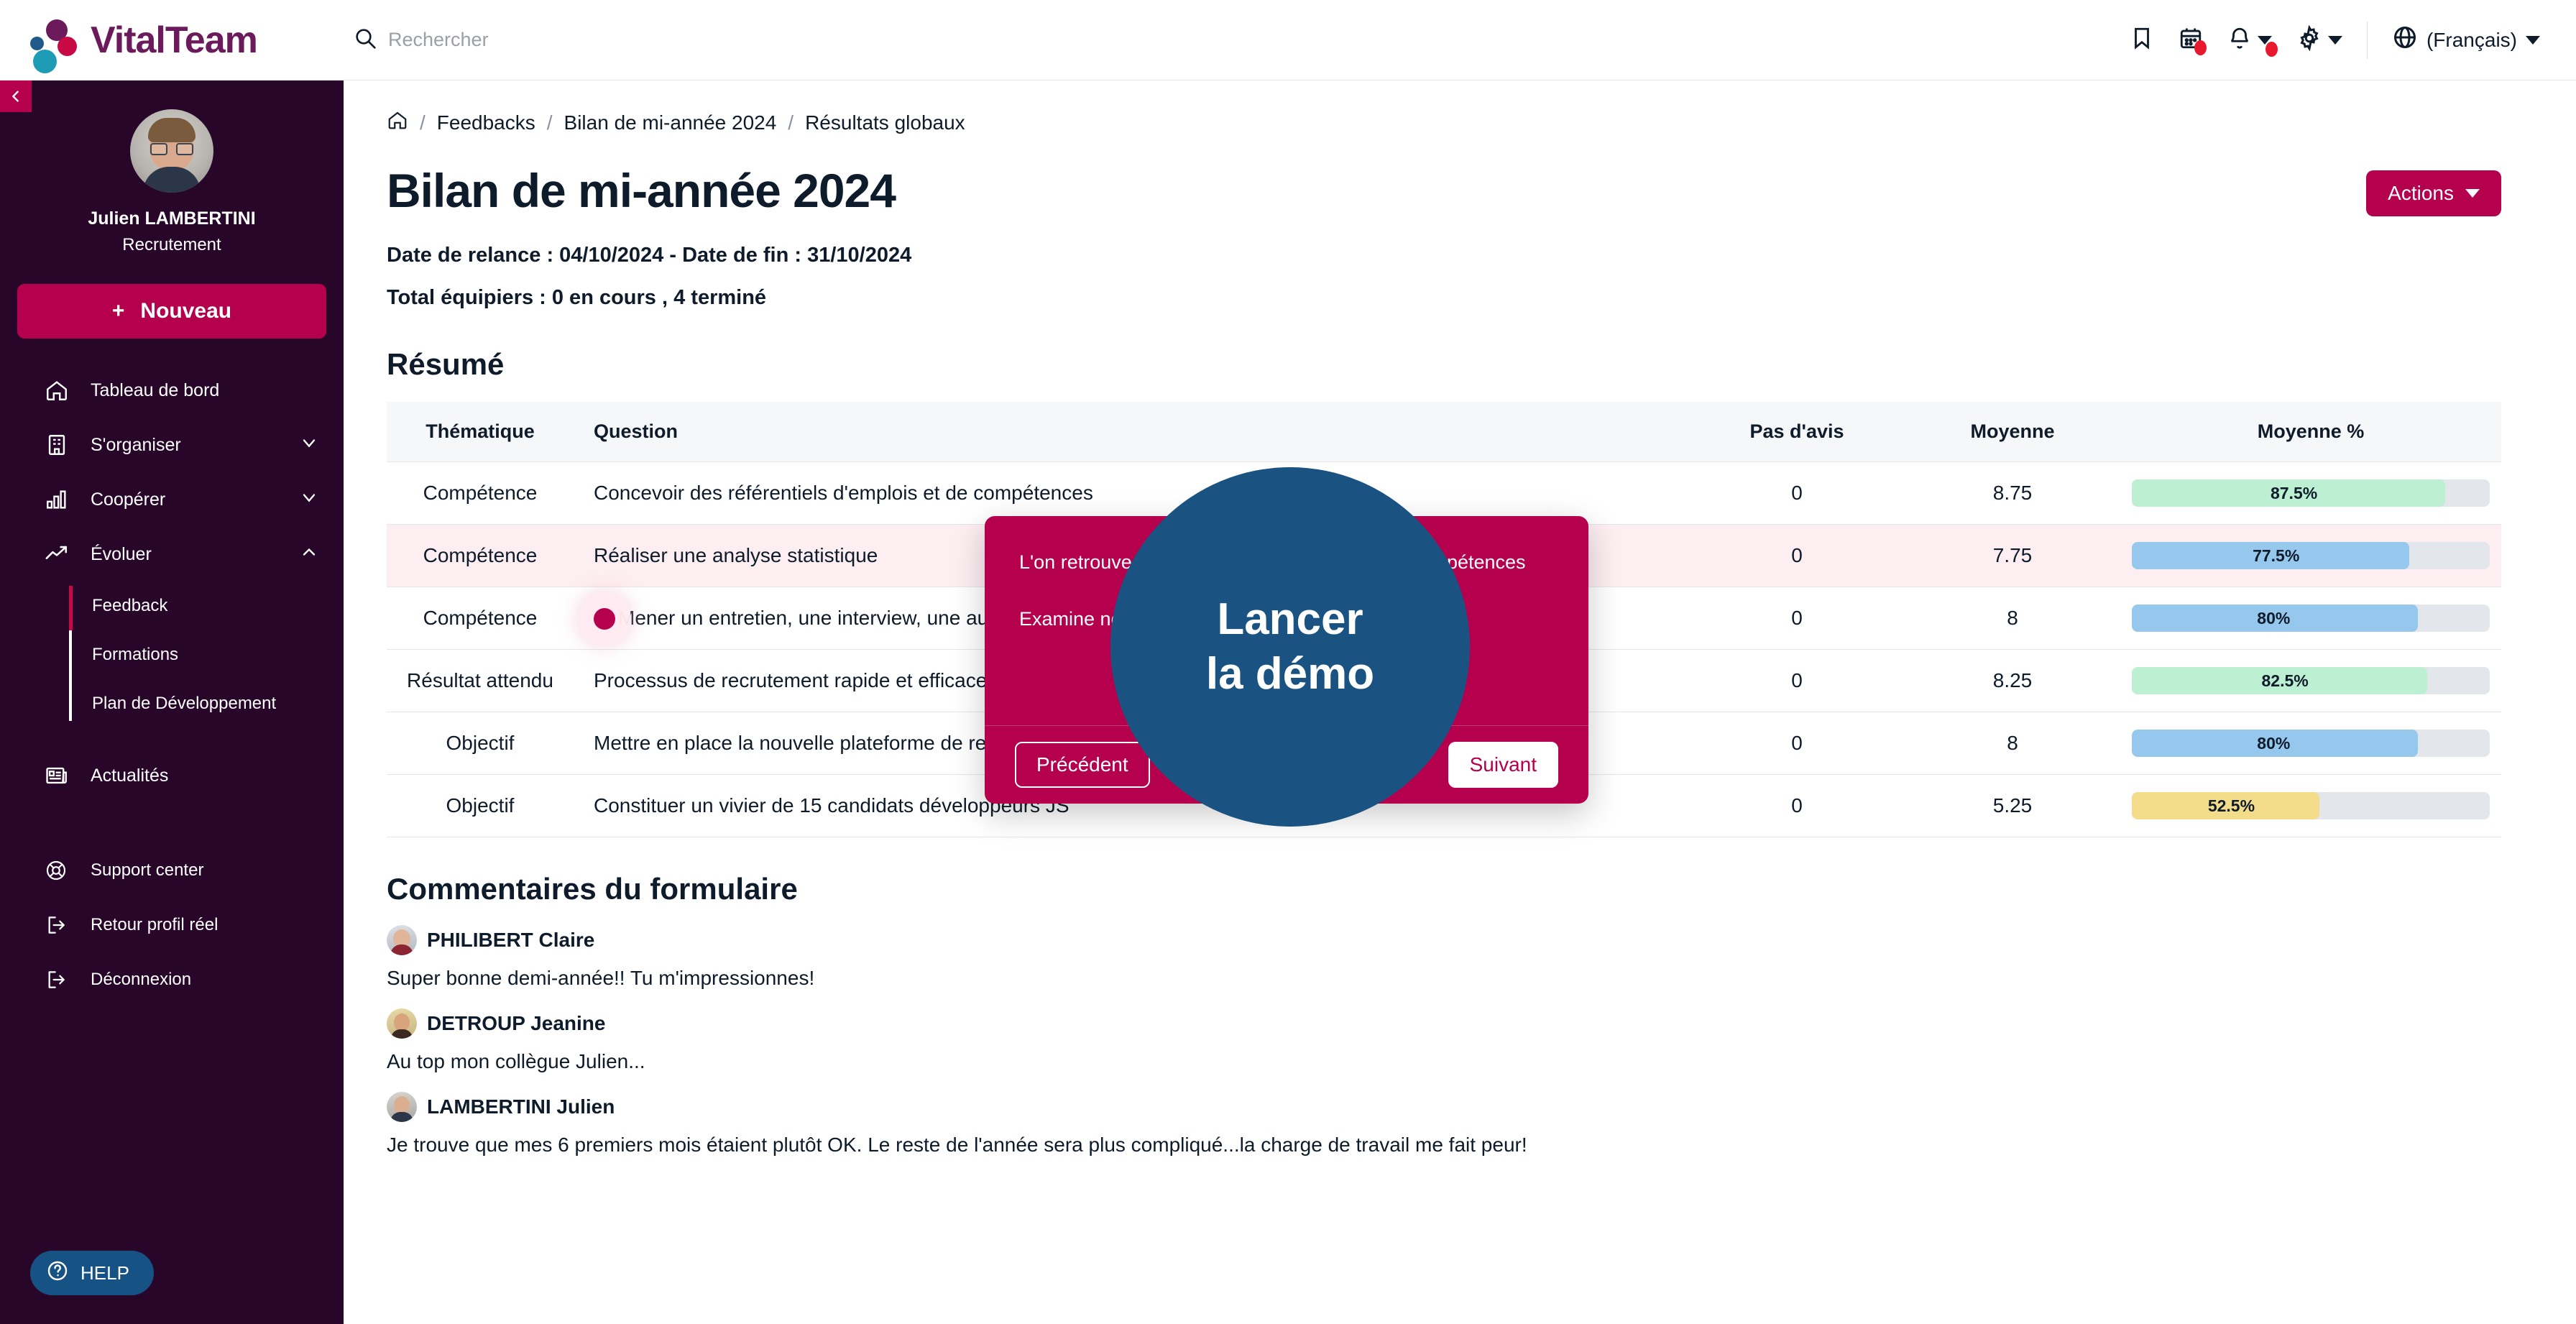 The image size is (2576, 1324). I want to click on settings-button, so click(2319, 39).